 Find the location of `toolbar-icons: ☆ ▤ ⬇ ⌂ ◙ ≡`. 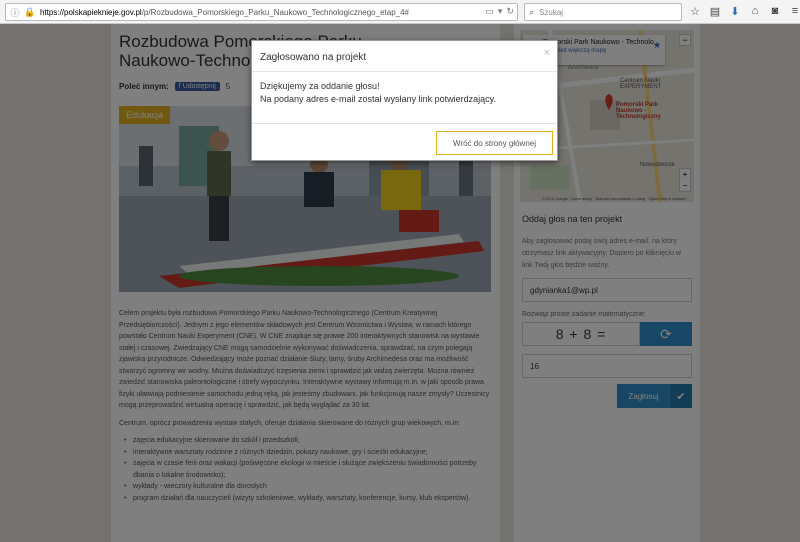

toolbar-icons: ☆ ▤ ⬇ ⌂ ◙ ≡ is located at coordinates (744, 11).